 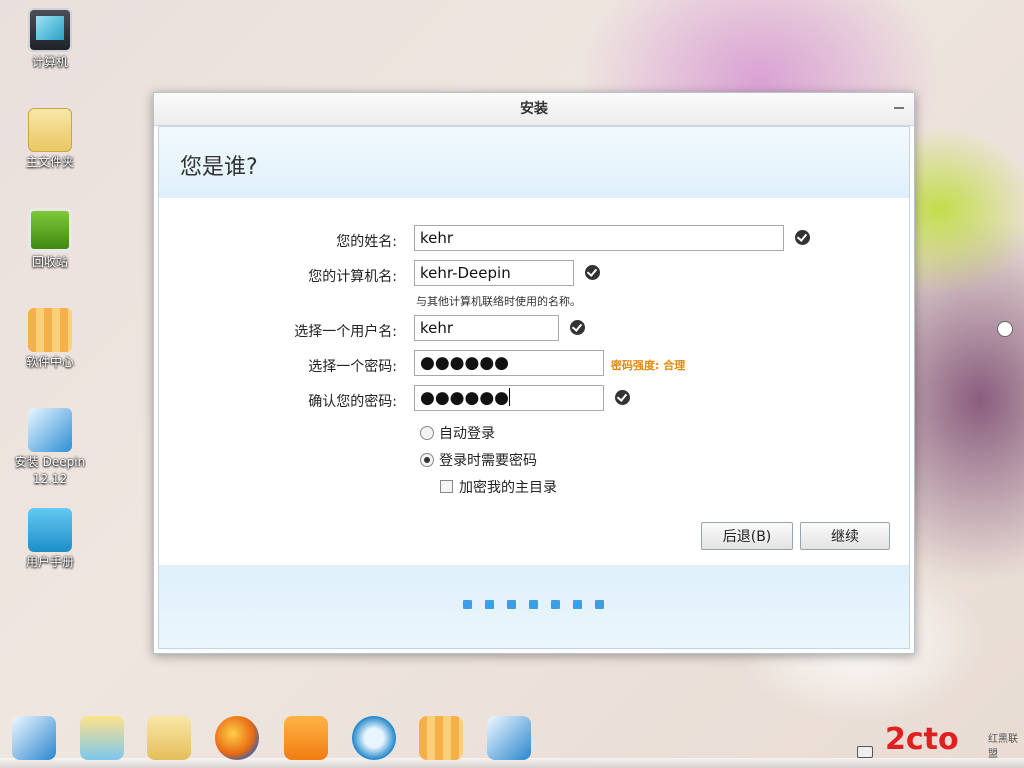 I want to click on username-input: kehr, so click(x=486, y=328).